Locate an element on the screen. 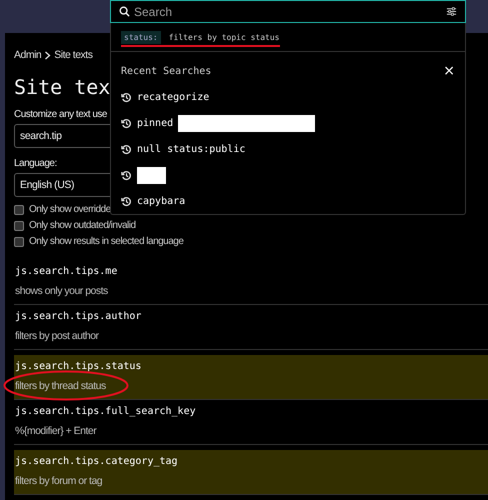  text-key: js.search.tips.full_search_key is located at coordinates (251, 412).